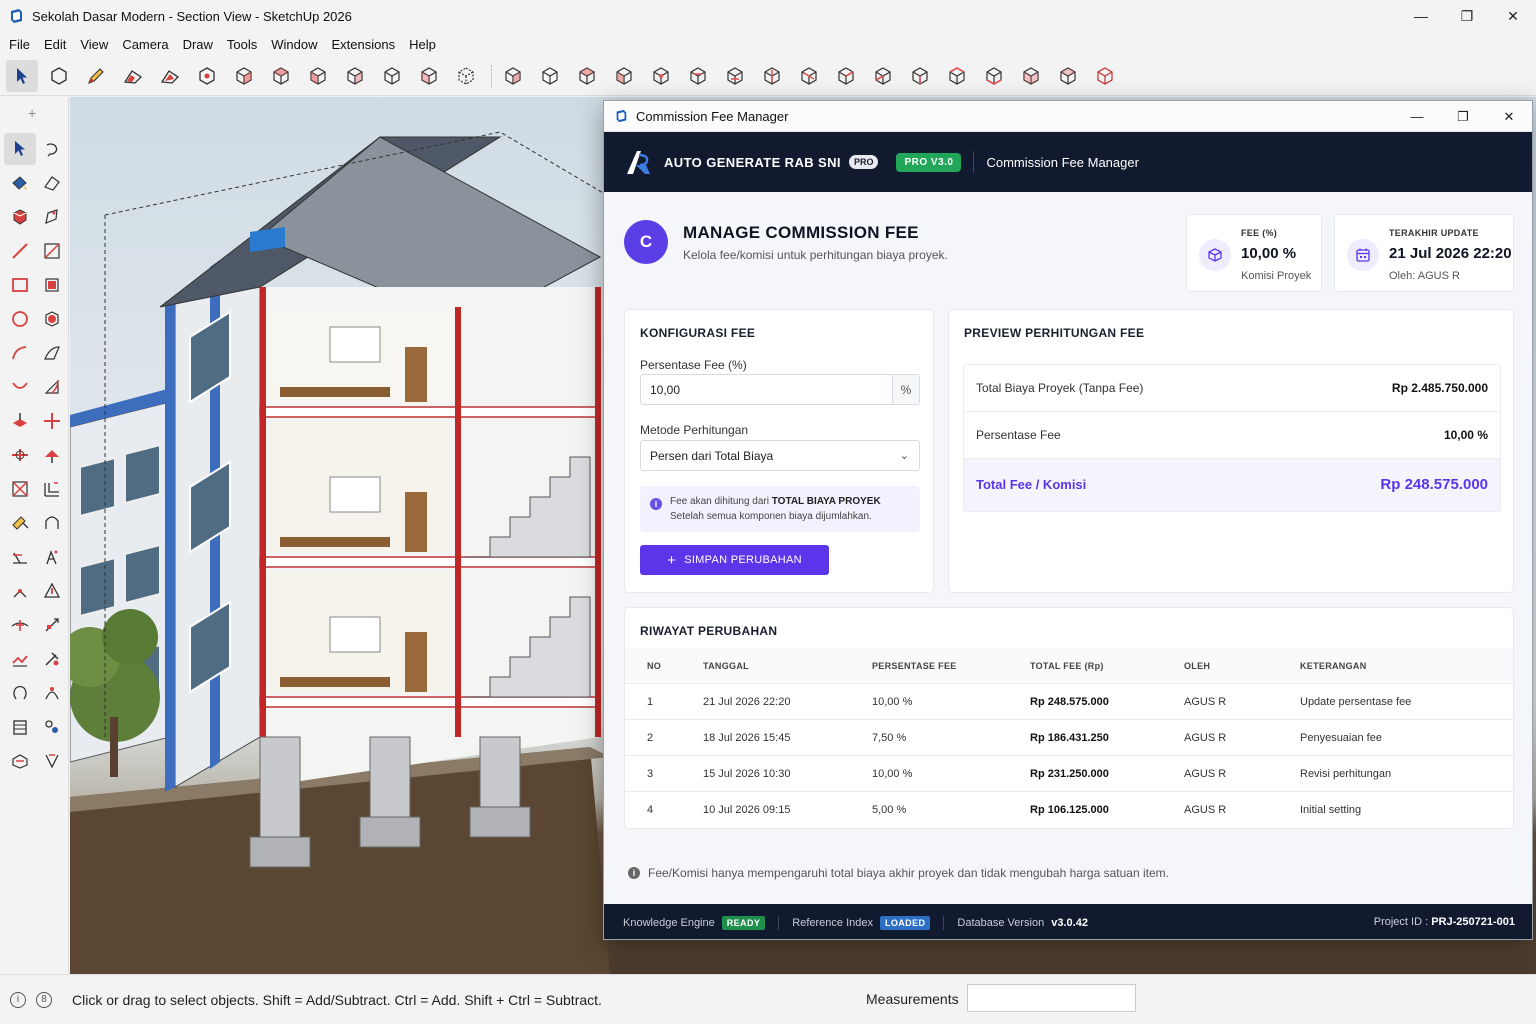 This screenshot has height=1024, width=1536. What do you see at coordinates (1463, 116) in the screenshot?
I see `dialog-maximize-button: ❐` at bounding box center [1463, 116].